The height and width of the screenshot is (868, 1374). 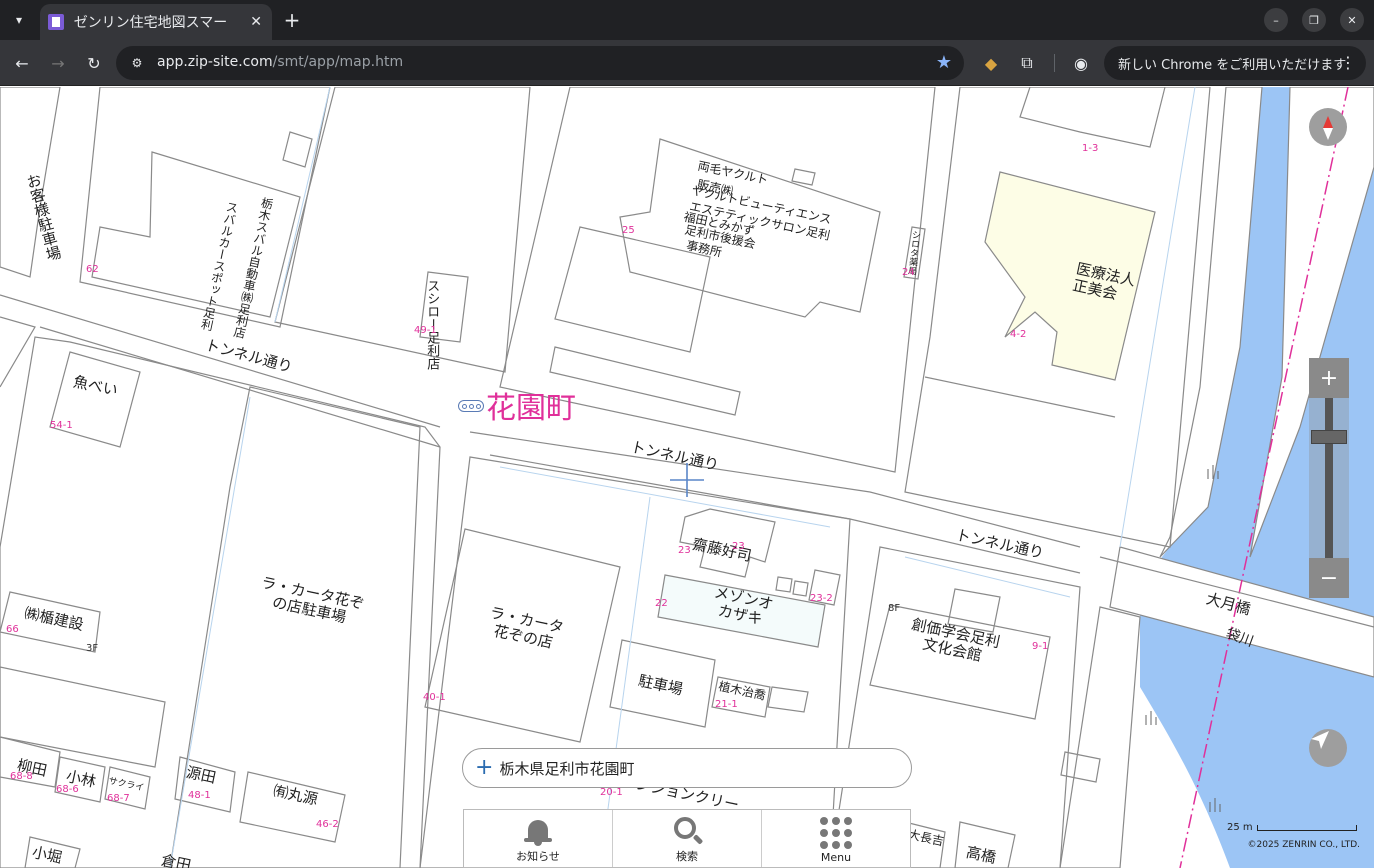 I want to click on train-station-icon, so click(x=471, y=406).